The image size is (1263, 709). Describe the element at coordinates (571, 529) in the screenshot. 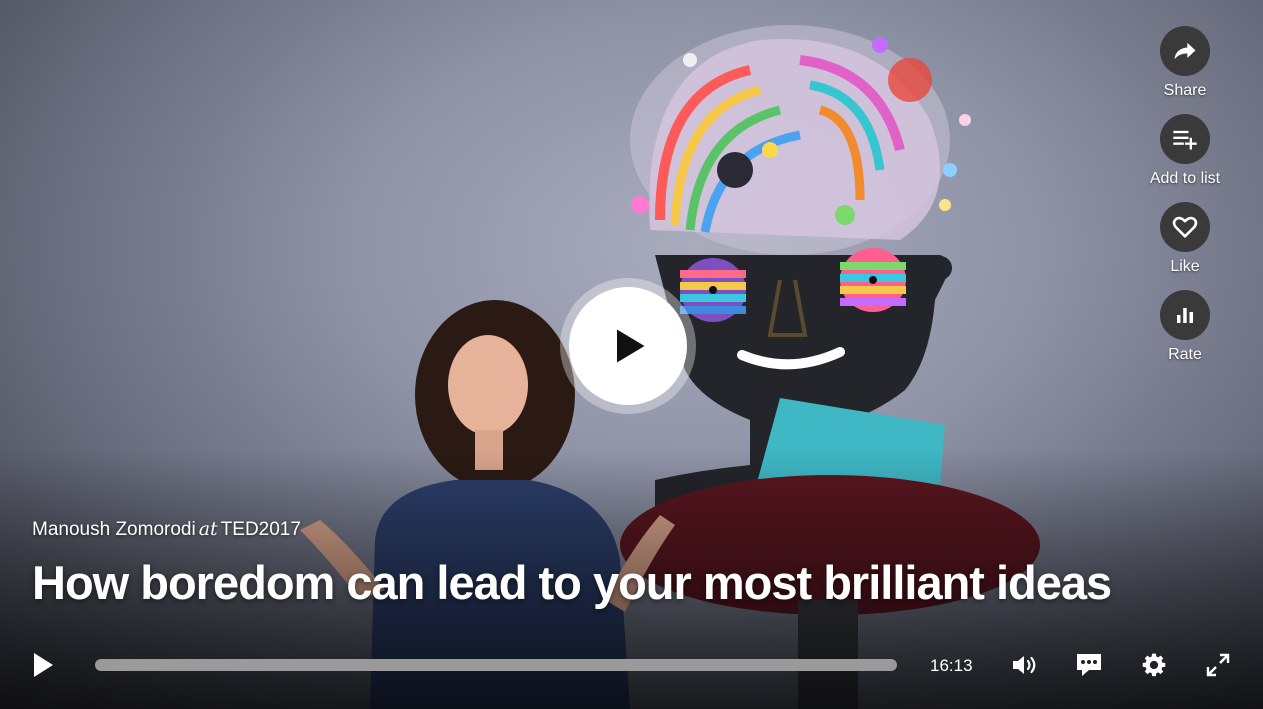

I see `speaker-line: Manoush Zomorodi at TED2017` at that location.